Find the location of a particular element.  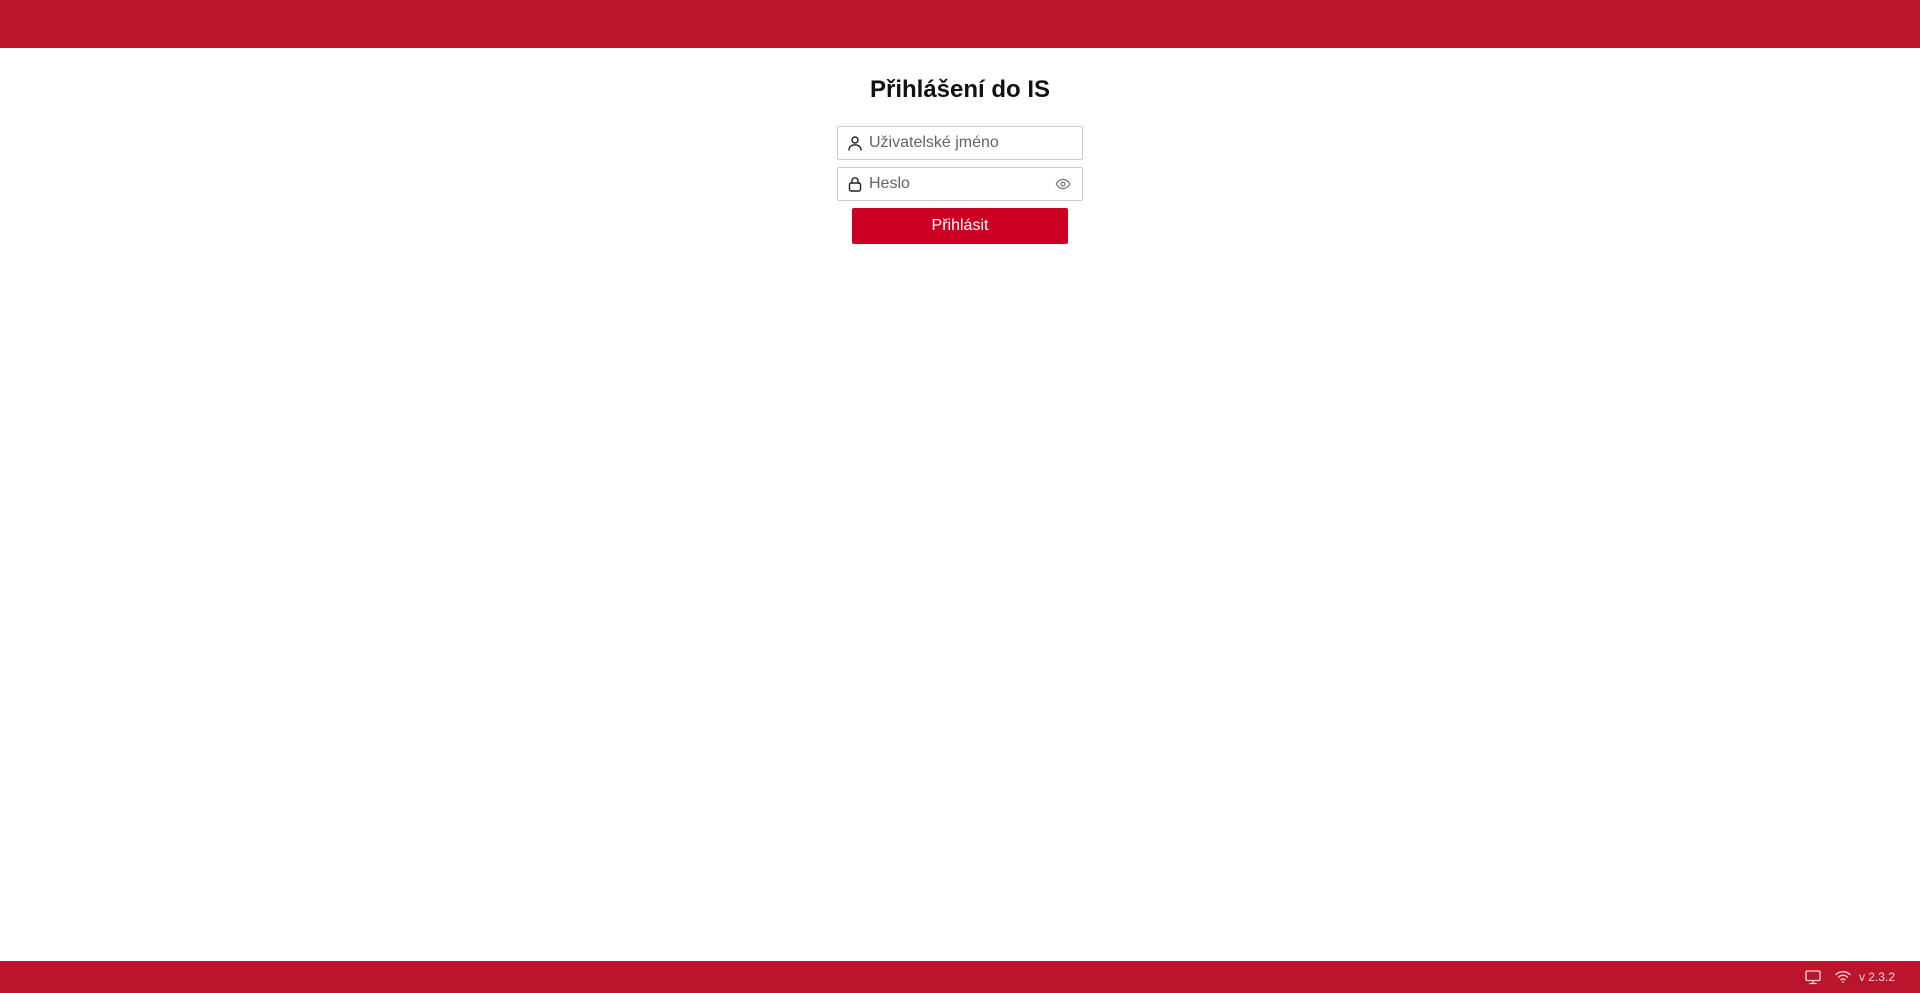

login-button: Přihlásit is located at coordinates (960, 226).